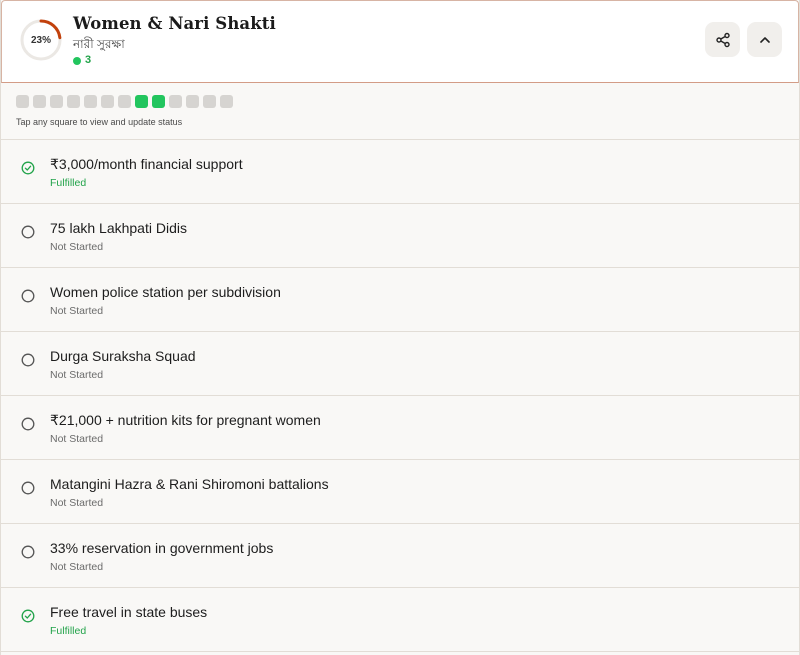  What do you see at coordinates (400, 364) in the screenshot?
I see `list-item: Durga Suraksha Squad Not Started` at bounding box center [400, 364].